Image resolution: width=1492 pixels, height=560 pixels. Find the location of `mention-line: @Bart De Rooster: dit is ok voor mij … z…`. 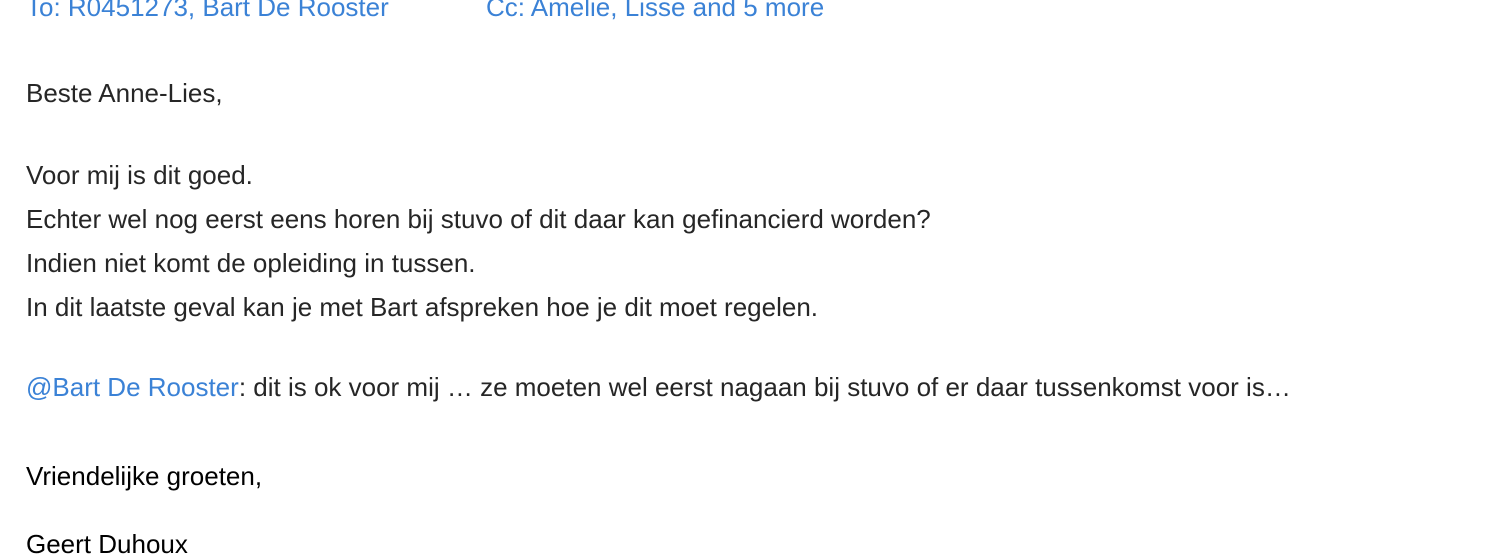

mention-line: @Bart De Rooster: dit is ok voor mij … z… is located at coordinates (658, 387).